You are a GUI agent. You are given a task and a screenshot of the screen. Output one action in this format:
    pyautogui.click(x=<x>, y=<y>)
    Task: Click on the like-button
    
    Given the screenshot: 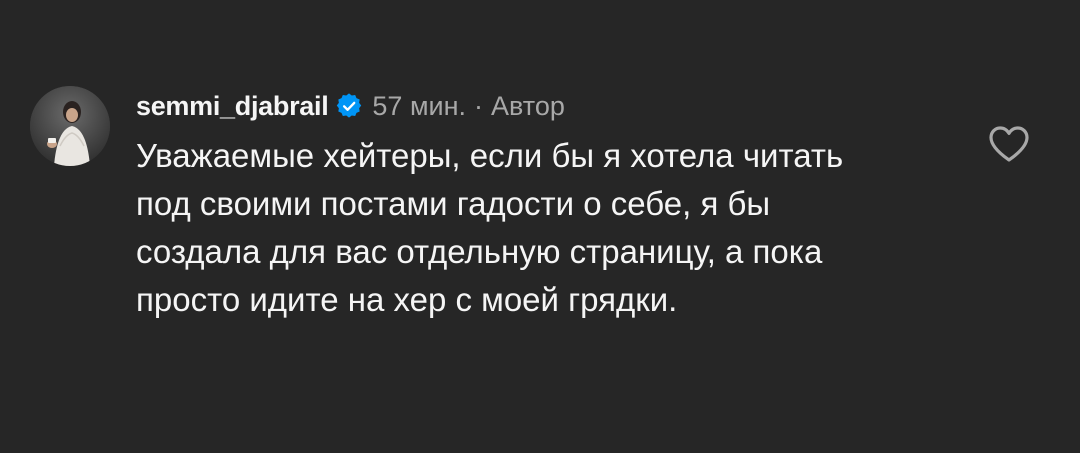 What is the action you would take?
    pyautogui.click(x=1009, y=144)
    